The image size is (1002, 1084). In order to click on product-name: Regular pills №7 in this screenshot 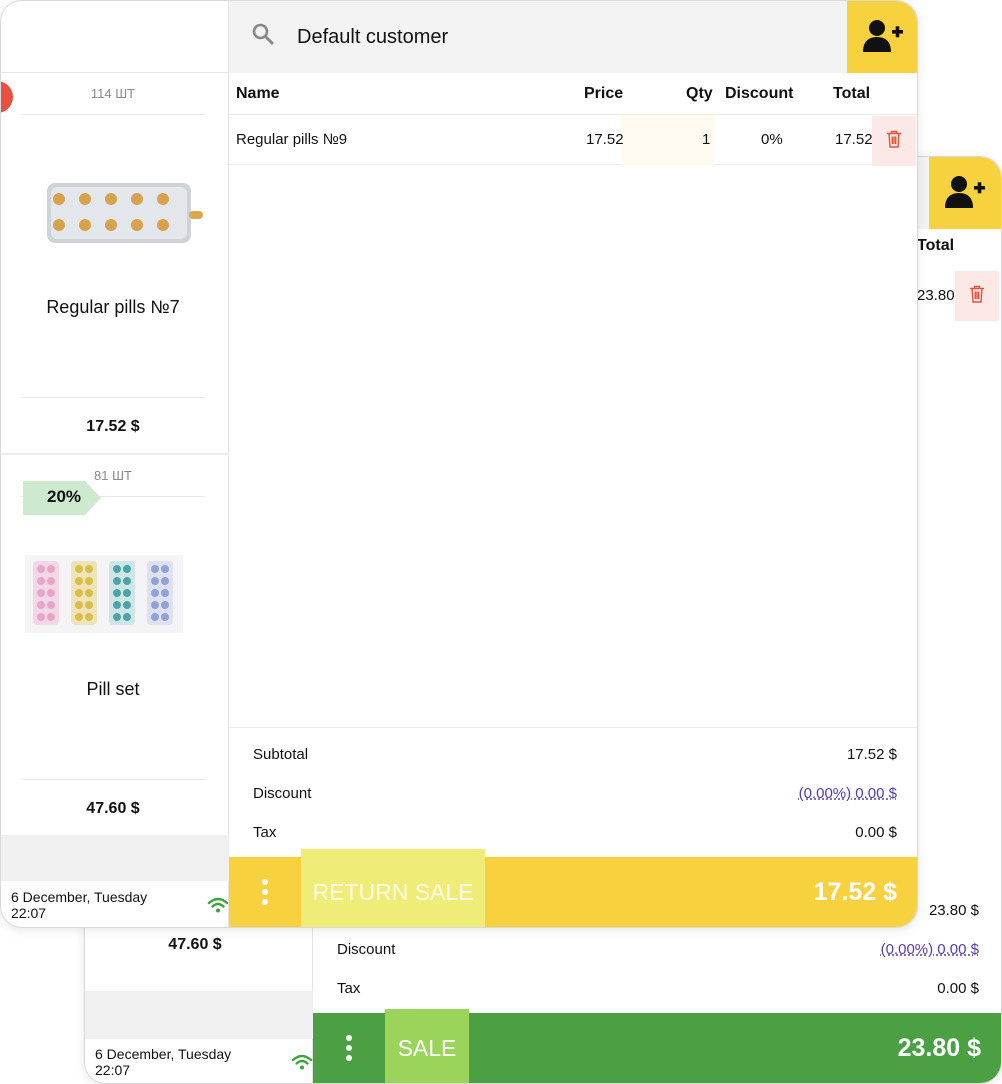, I will do `click(113, 307)`.